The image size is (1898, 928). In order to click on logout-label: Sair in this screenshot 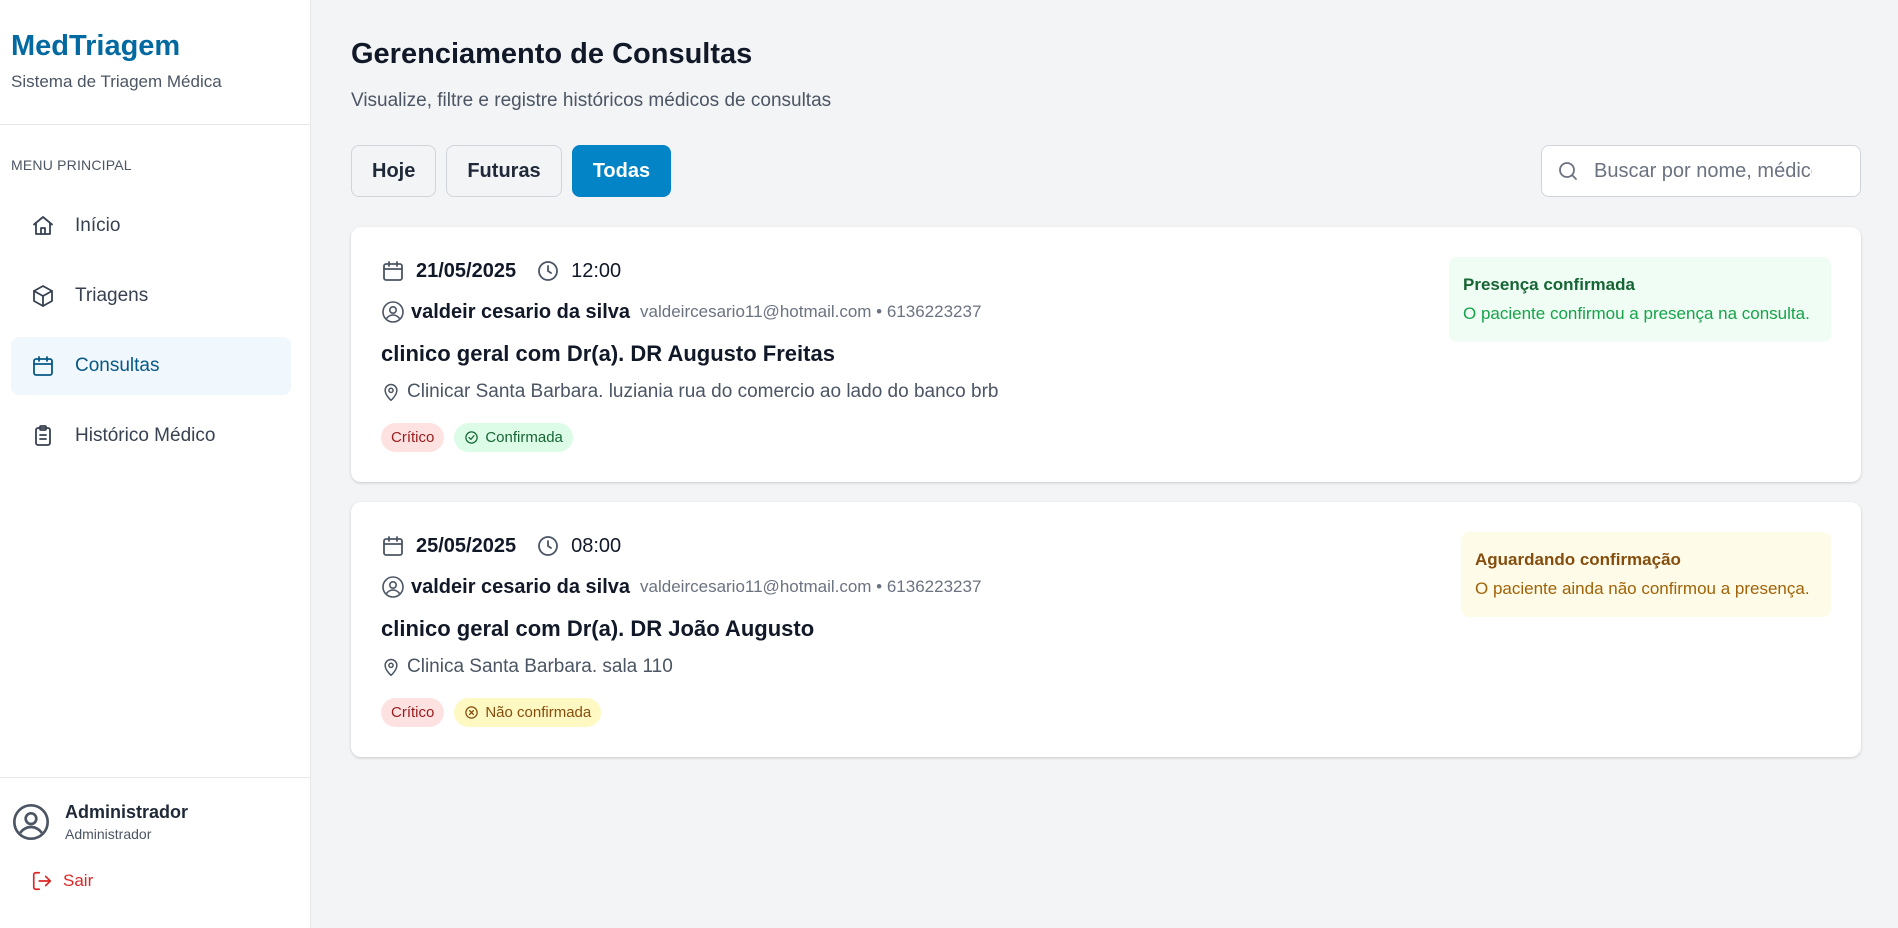, I will do `click(78, 880)`.